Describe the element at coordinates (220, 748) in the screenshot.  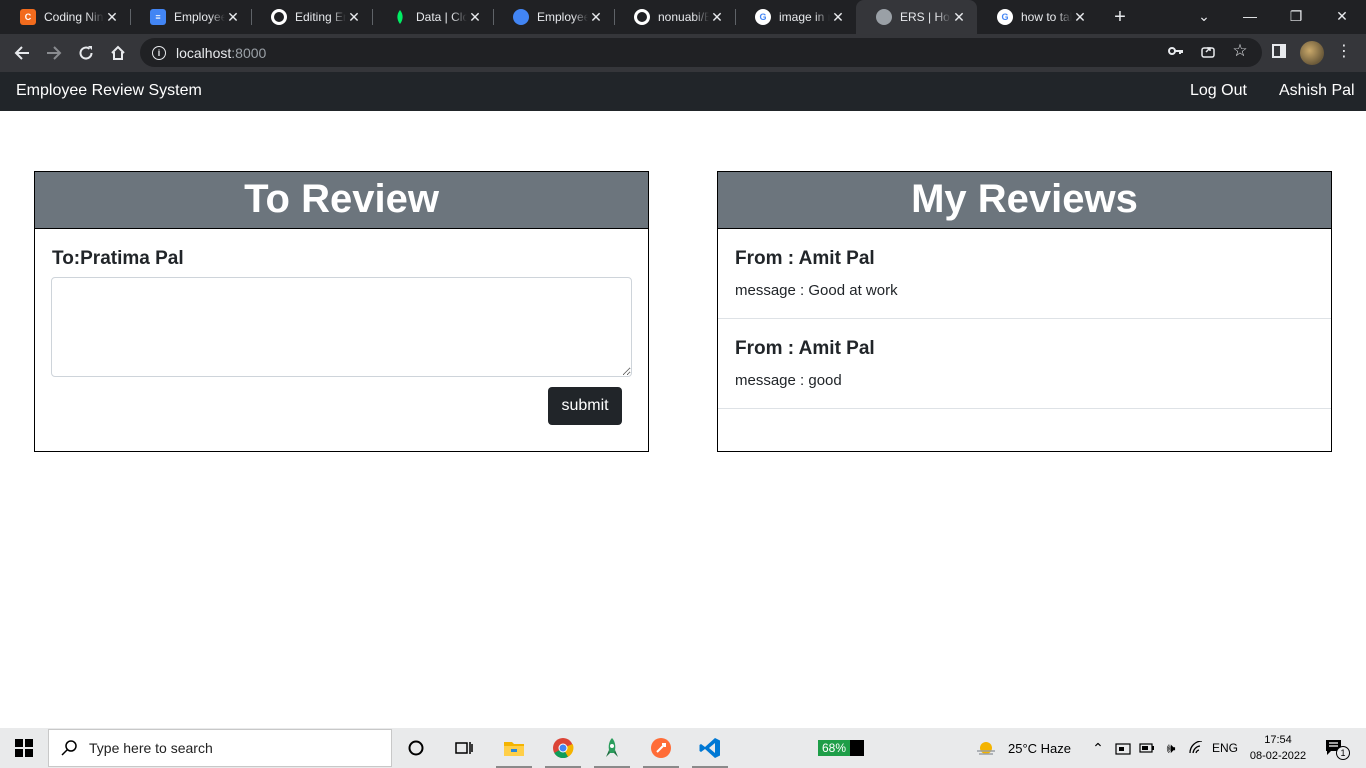
I see `taskbar-search-box: Type here to search` at that location.